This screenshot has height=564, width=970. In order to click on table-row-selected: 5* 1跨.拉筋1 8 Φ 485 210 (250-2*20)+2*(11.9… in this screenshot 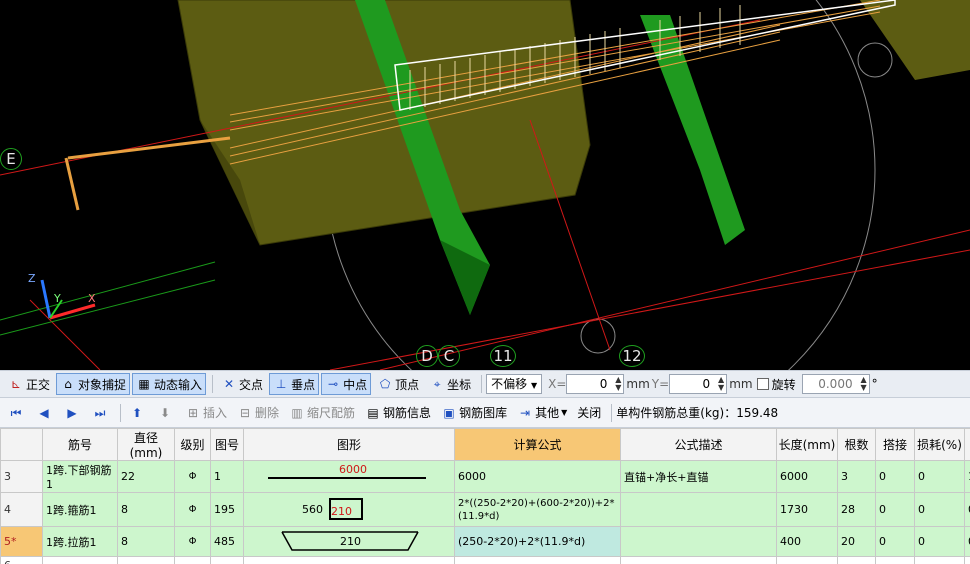, I will do `click(485, 541)`.